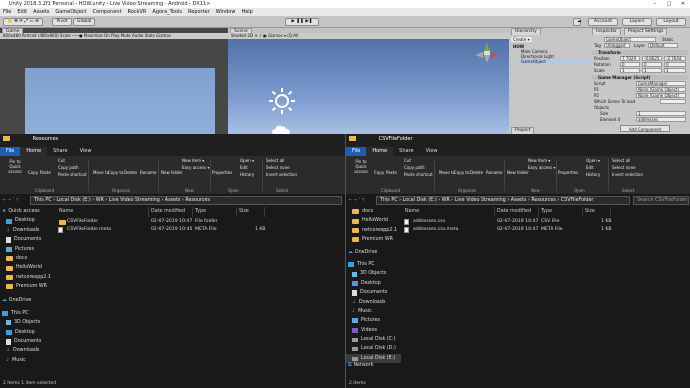 The image size is (690, 388). What do you see at coordinates (199, 12) in the screenshot?
I see `menu-reporter: Reporter` at bounding box center [199, 12].